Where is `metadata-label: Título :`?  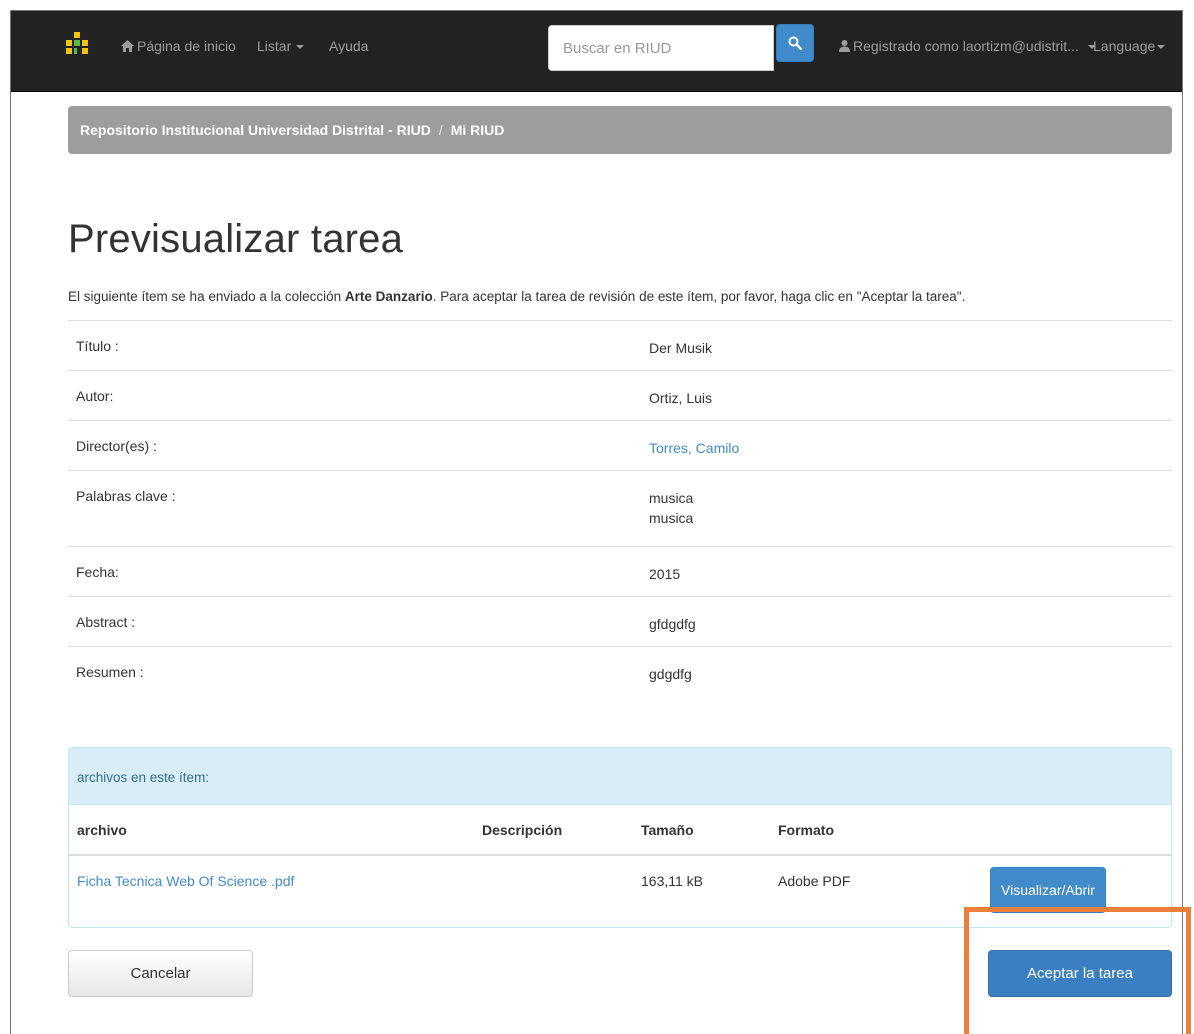
metadata-label: Título : is located at coordinates (97, 346).